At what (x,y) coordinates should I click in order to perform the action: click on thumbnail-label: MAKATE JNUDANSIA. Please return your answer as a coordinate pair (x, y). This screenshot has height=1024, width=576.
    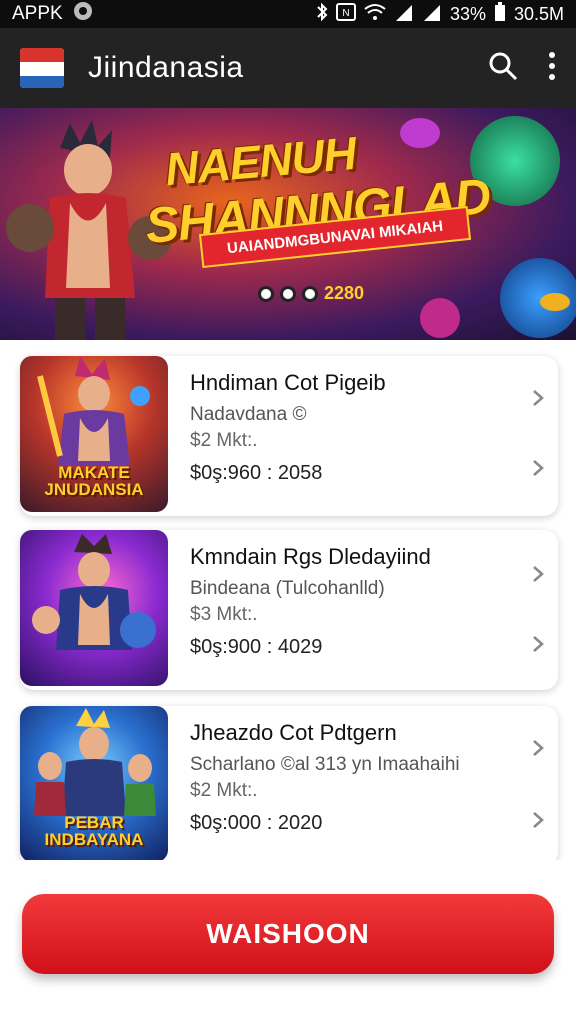
    Looking at the image, I should click on (94, 481).